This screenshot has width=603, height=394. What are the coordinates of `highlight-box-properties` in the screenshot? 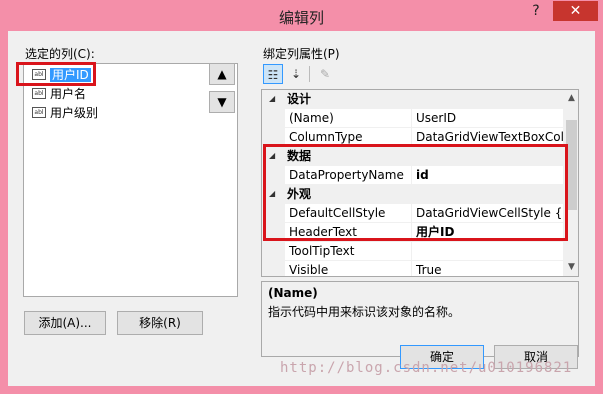 It's located at (415, 192).